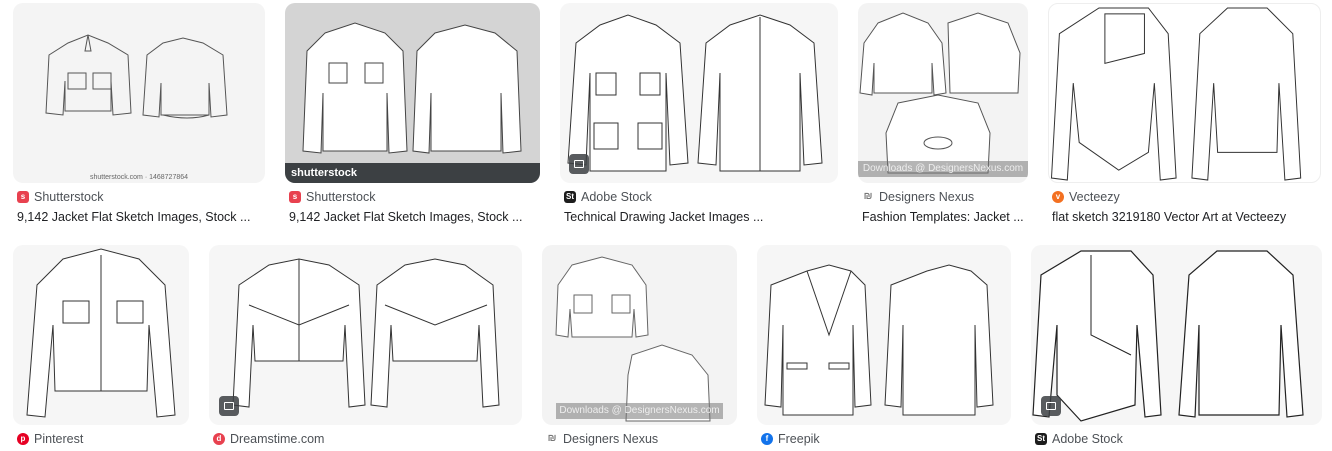 The height and width of the screenshot is (451, 1332). I want to click on dreamstime-favicon: d, so click(219, 439).